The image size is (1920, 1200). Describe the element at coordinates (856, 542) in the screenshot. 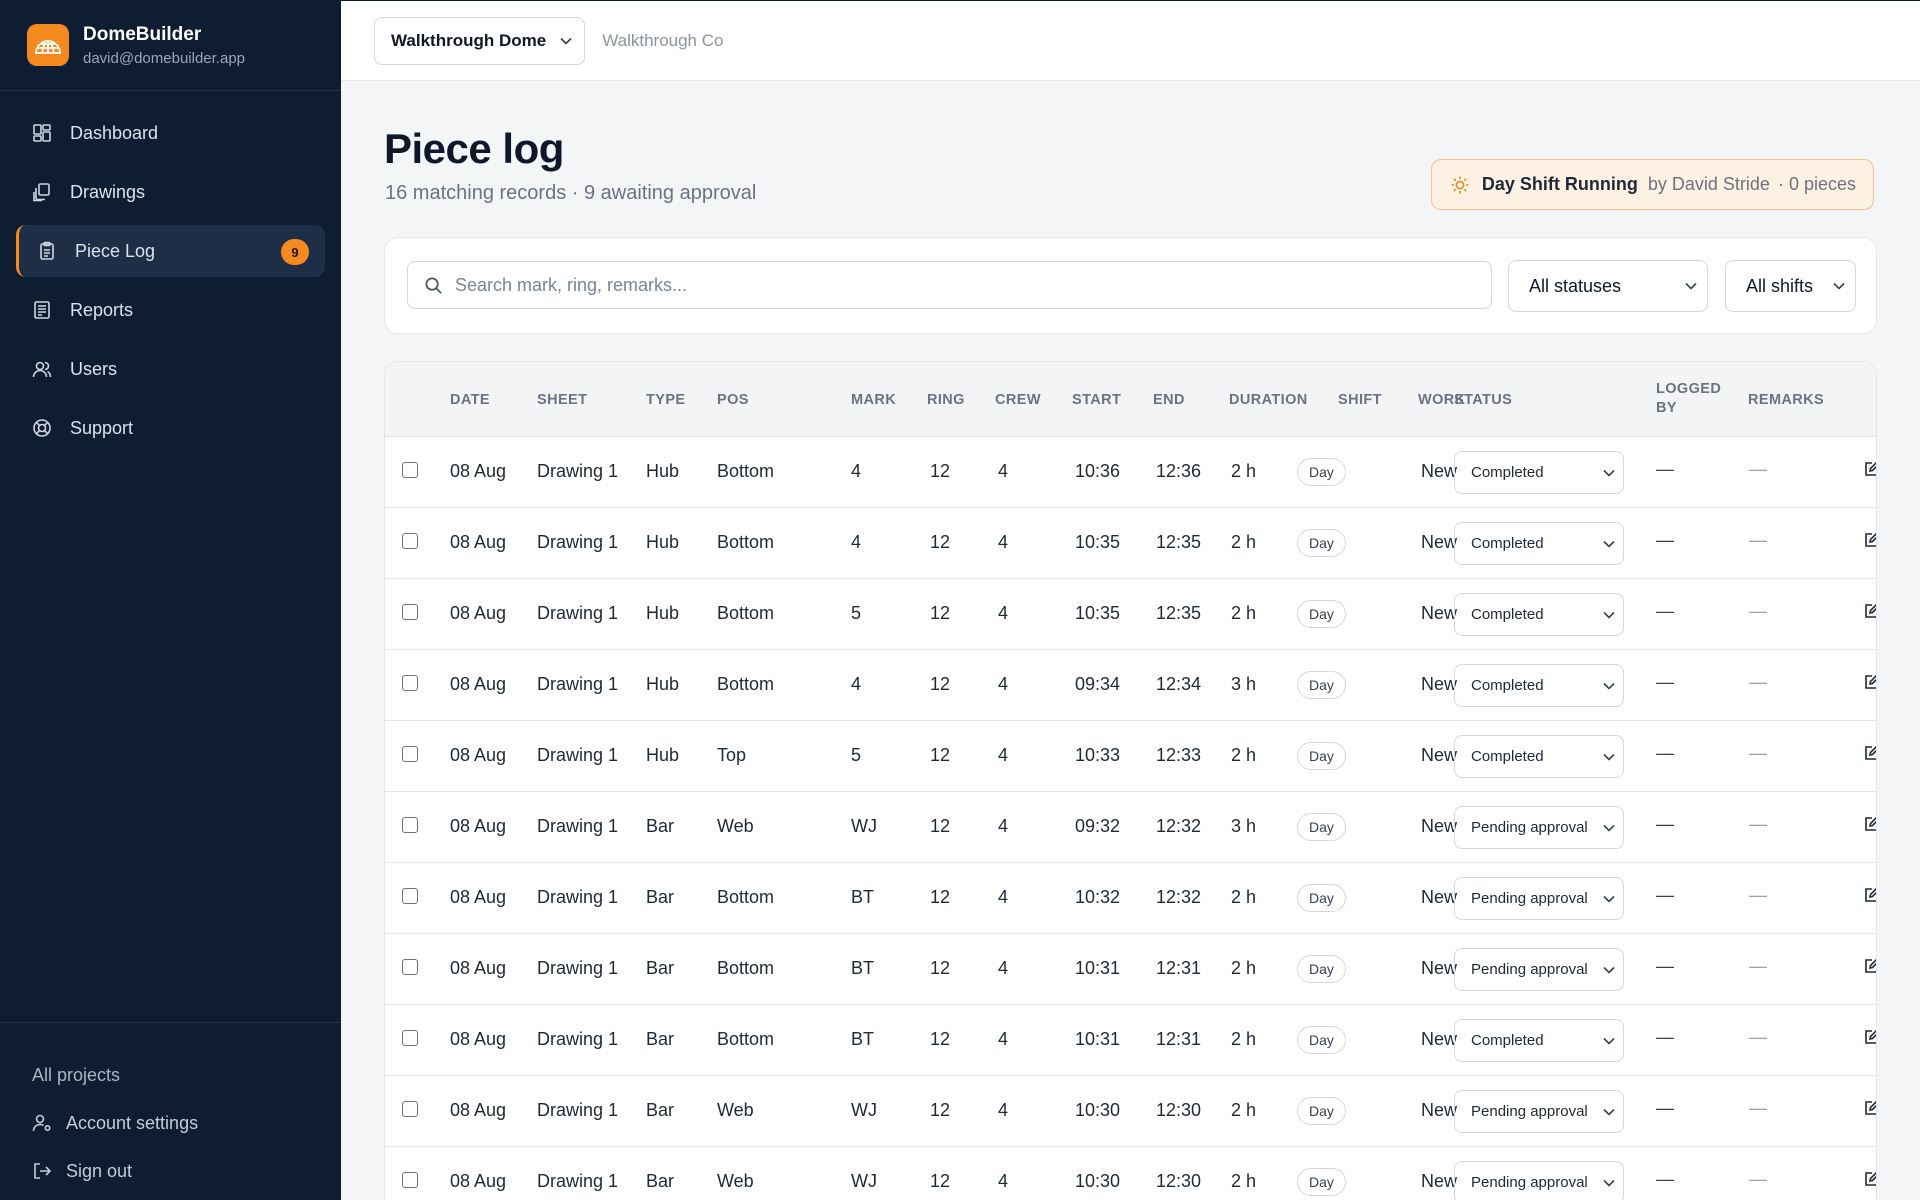

I see `cell-mark: 4` at that location.